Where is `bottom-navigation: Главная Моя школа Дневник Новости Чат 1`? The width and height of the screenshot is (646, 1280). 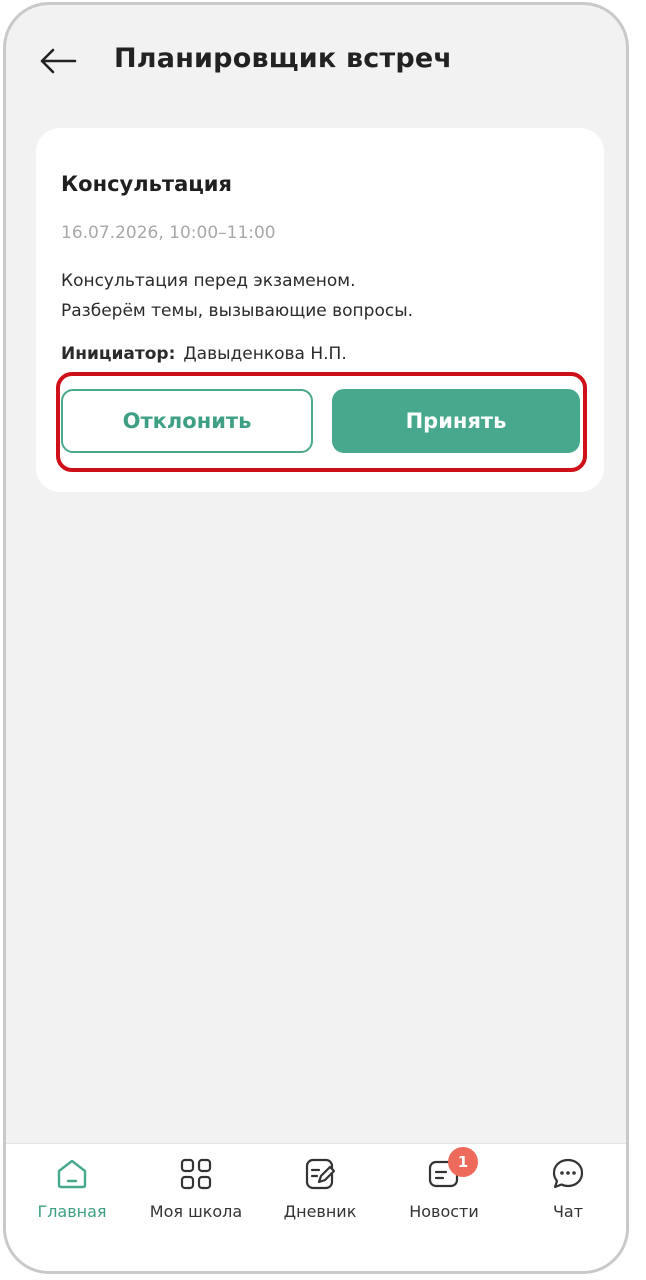
bottom-navigation: Главная Моя школа Дневник Новости Чат 1 is located at coordinates (316, 1207).